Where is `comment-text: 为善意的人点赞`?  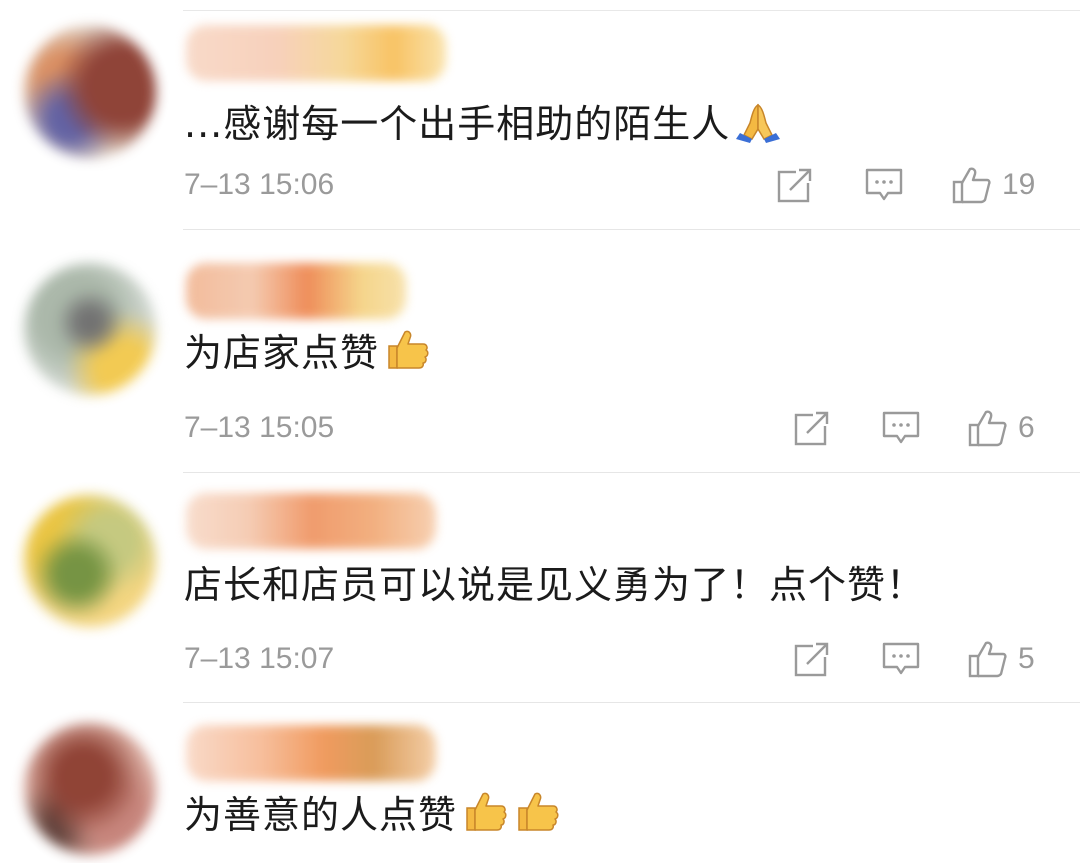
comment-text: 为善意的人点赞 is located at coordinates (372, 818).